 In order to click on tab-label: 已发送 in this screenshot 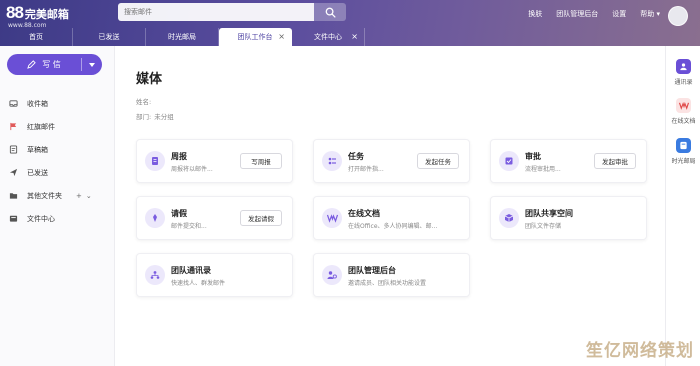, I will do `click(109, 37)`.